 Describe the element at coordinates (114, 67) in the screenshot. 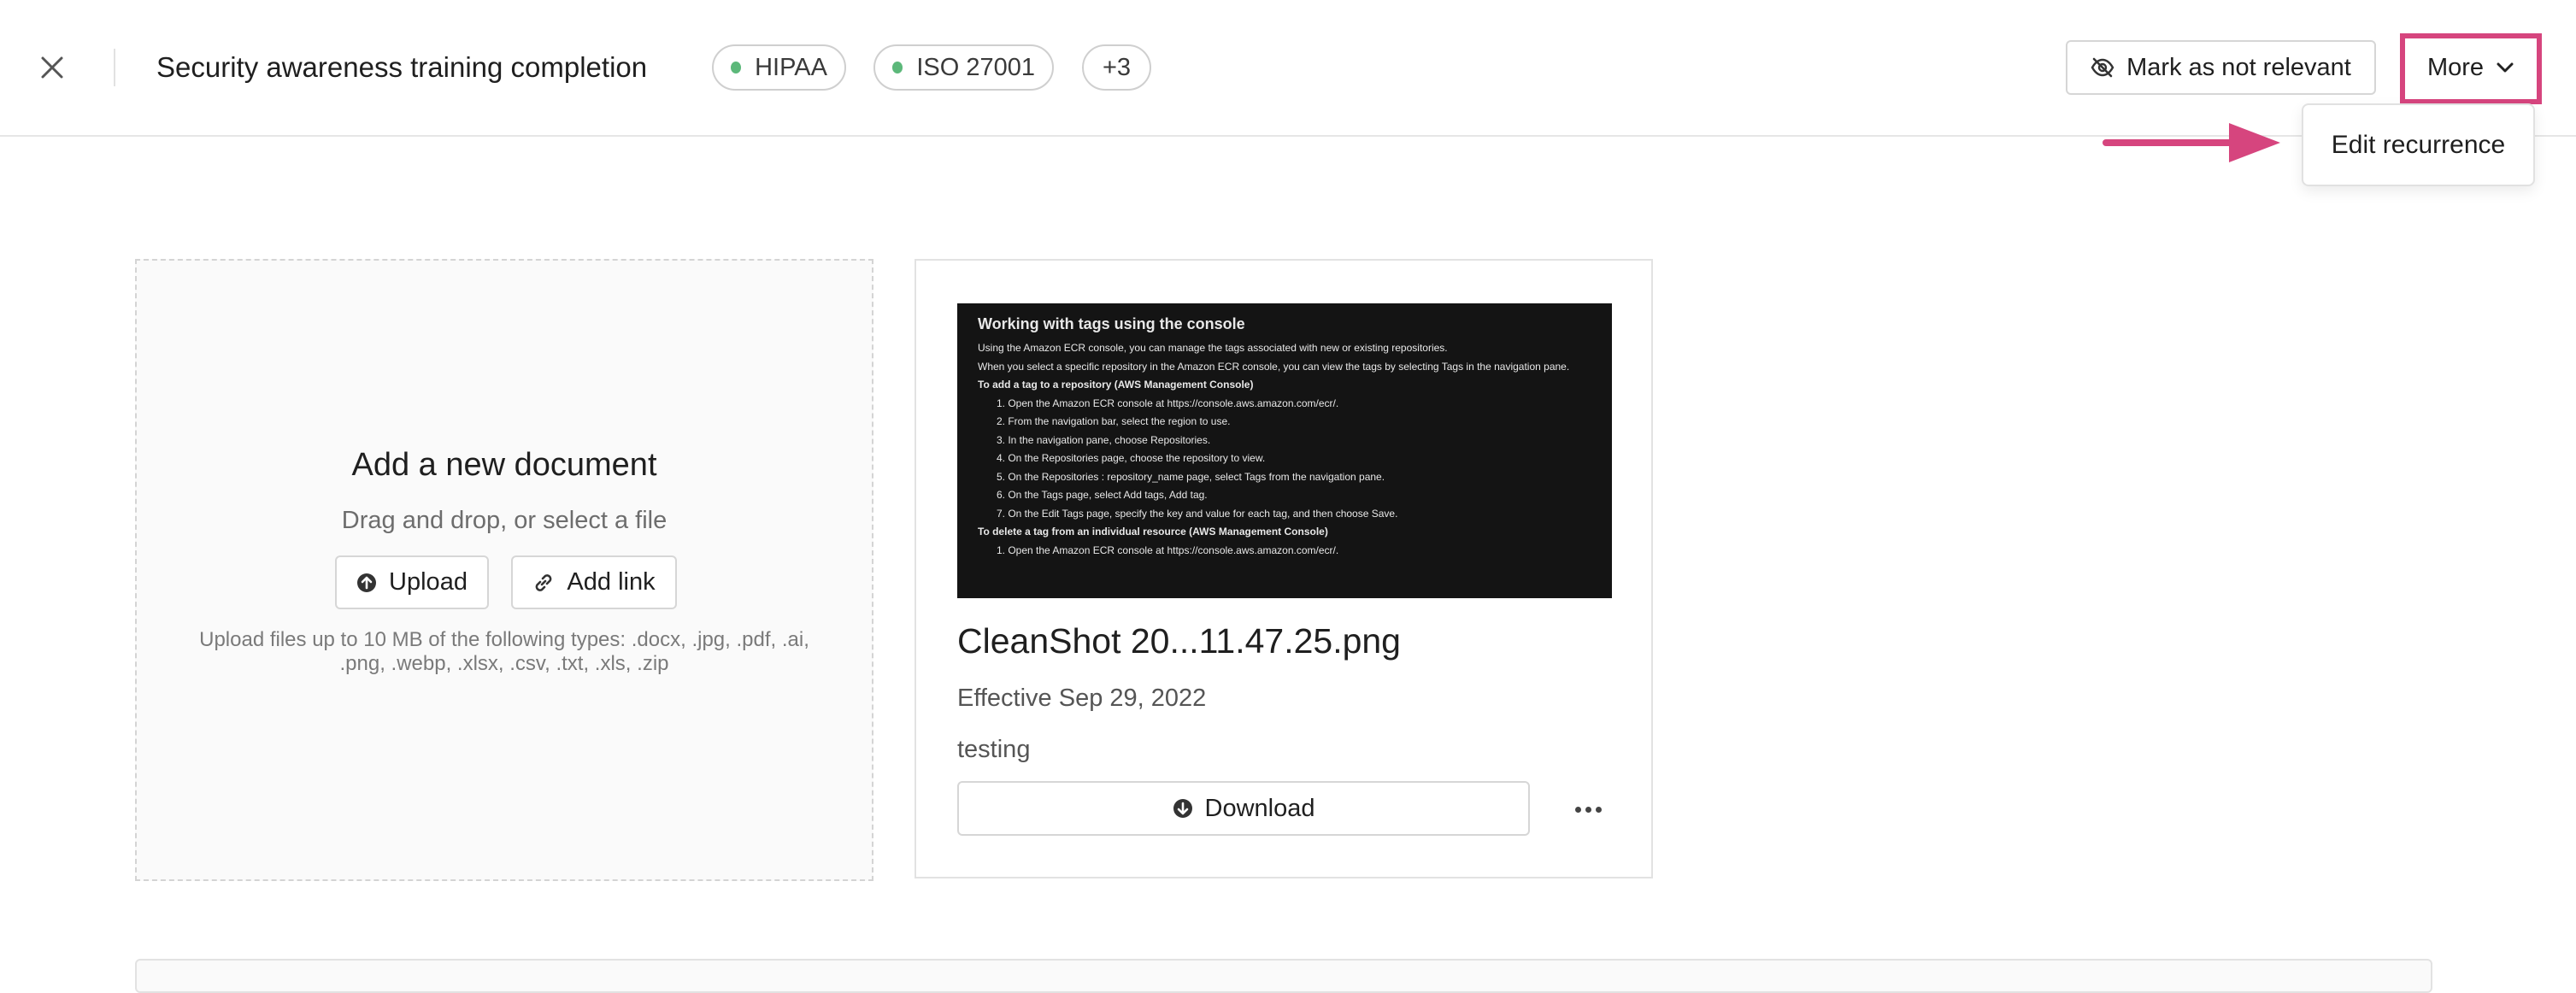

I see `header-divider` at that location.